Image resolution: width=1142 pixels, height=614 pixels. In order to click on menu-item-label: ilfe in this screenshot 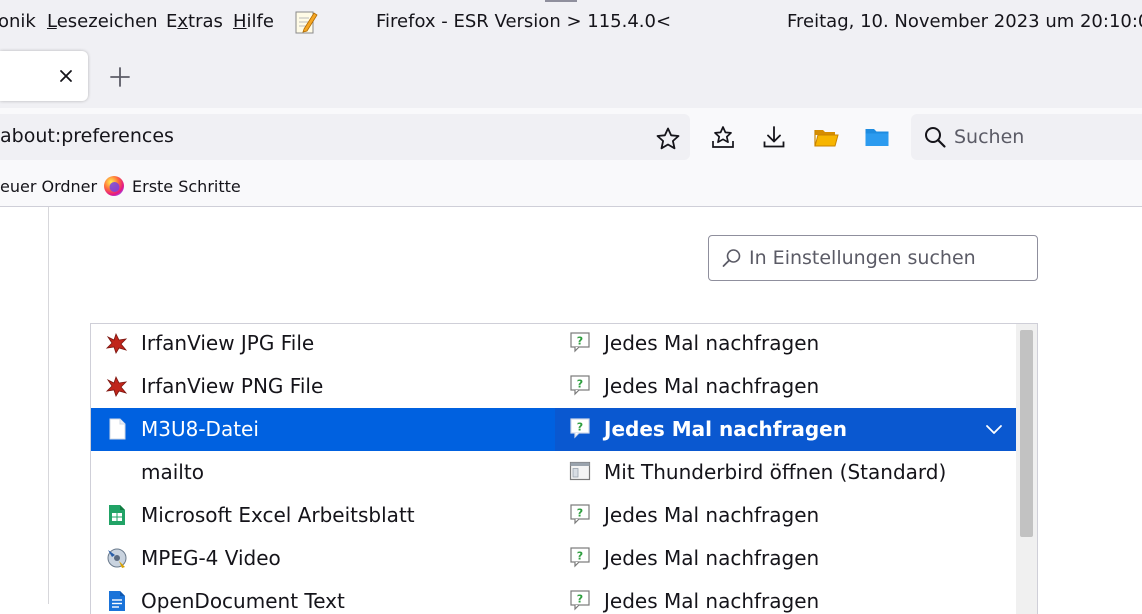, I will do `click(260, 21)`.